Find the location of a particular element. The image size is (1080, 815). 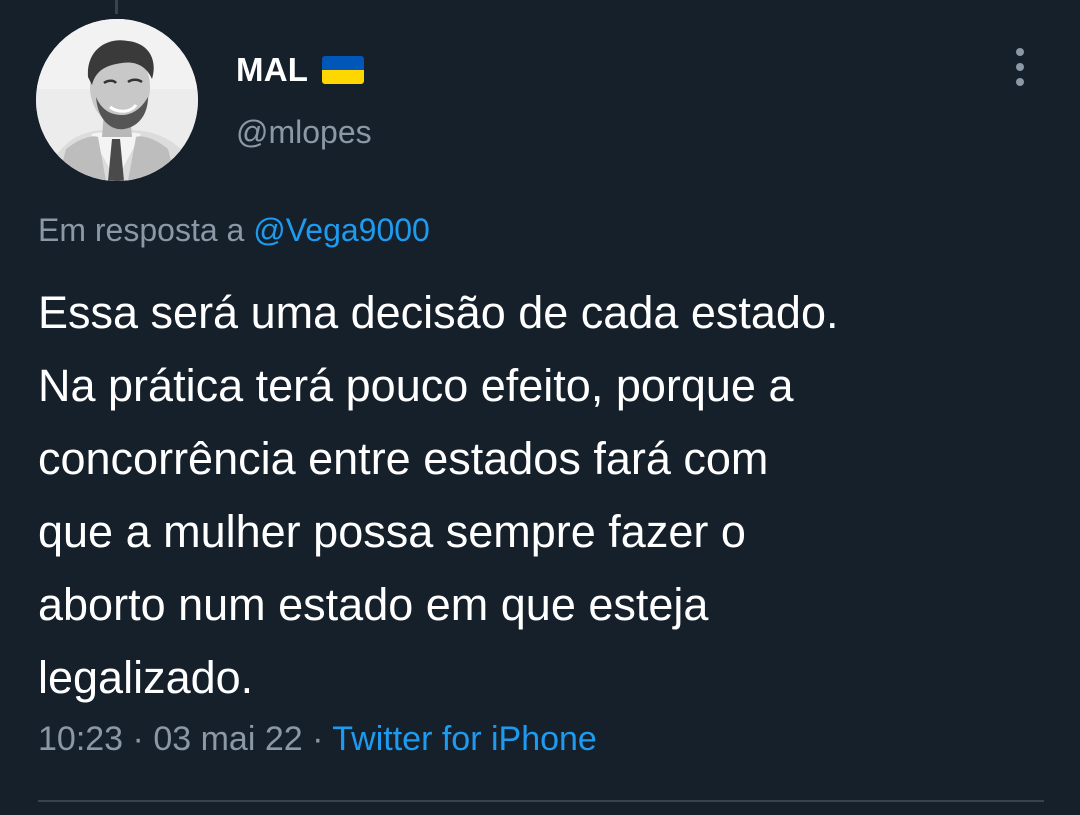

tweet-meta: 10:23 · 03 mai 22 · Twitter for iPhone is located at coordinates (317, 739).